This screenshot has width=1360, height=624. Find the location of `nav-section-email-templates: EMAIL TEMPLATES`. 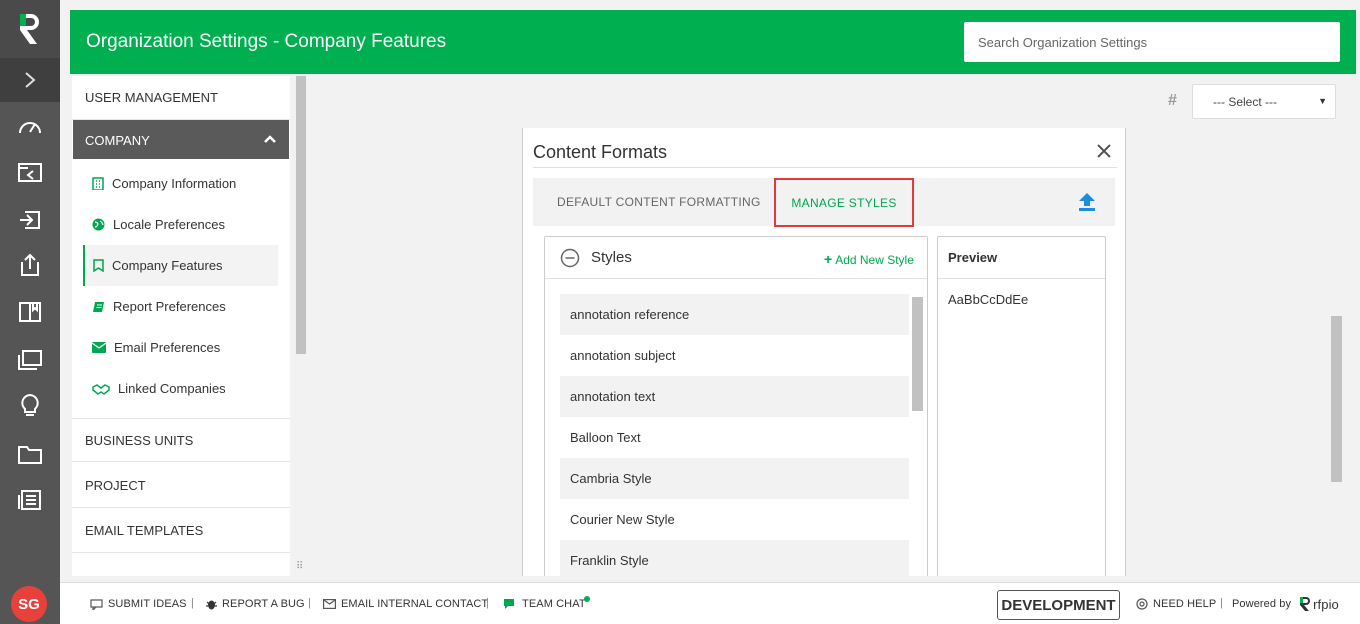

nav-section-email-templates: EMAIL TEMPLATES is located at coordinates (181, 531).